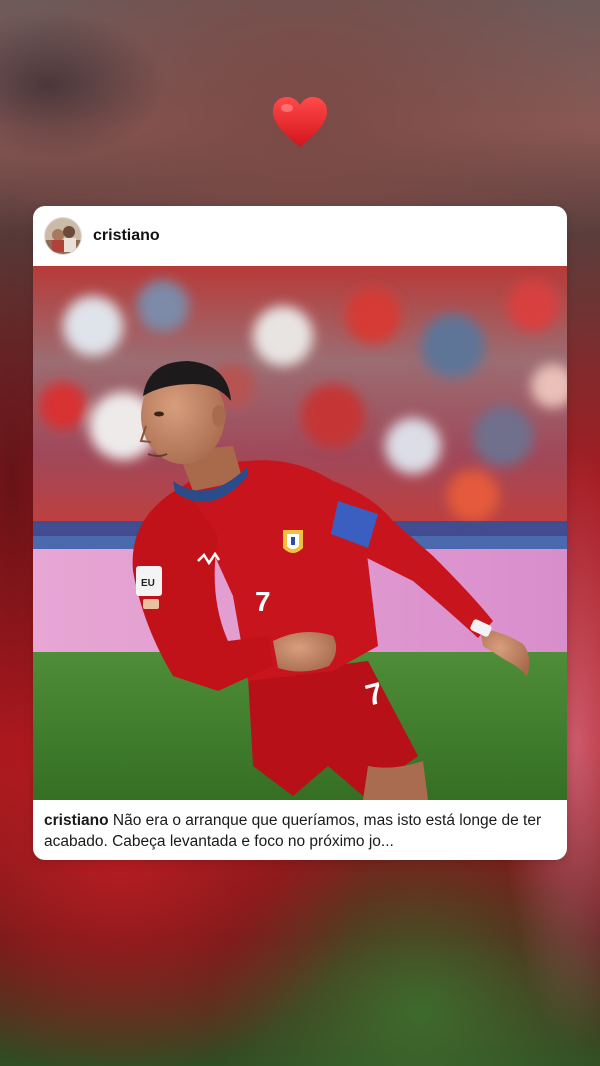 The width and height of the screenshot is (600, 1066). What do you see at coordinates (293, 541) in the screenshot?
I see `portugal-crest-icon` at bounding box center [293, 541].